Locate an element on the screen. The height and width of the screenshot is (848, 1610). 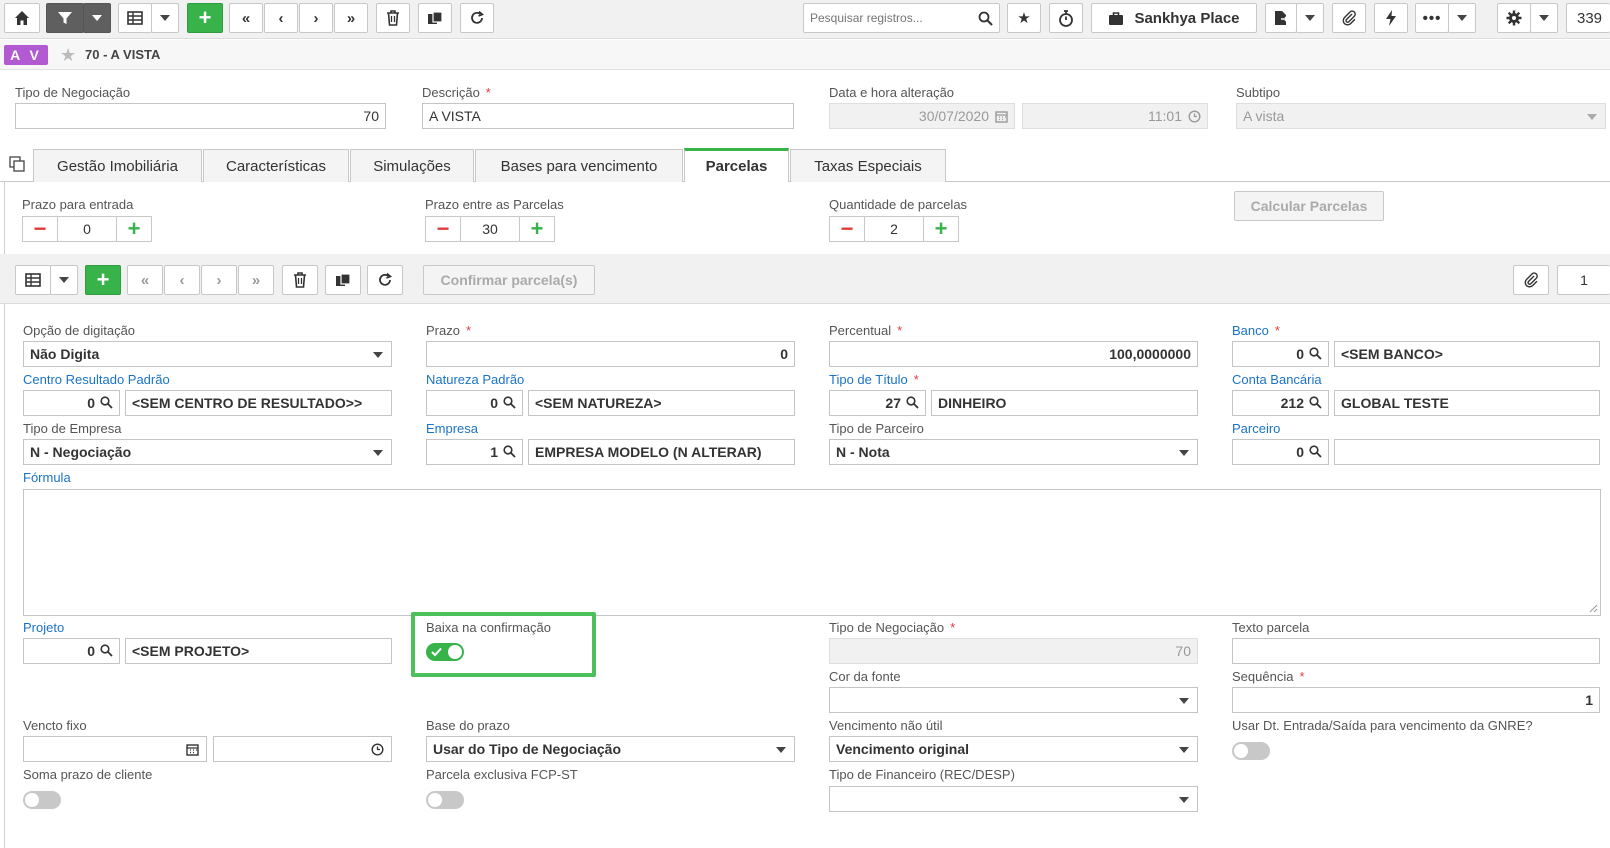
prazo-entrada-value: 0 is located at coordinates (87, 229).